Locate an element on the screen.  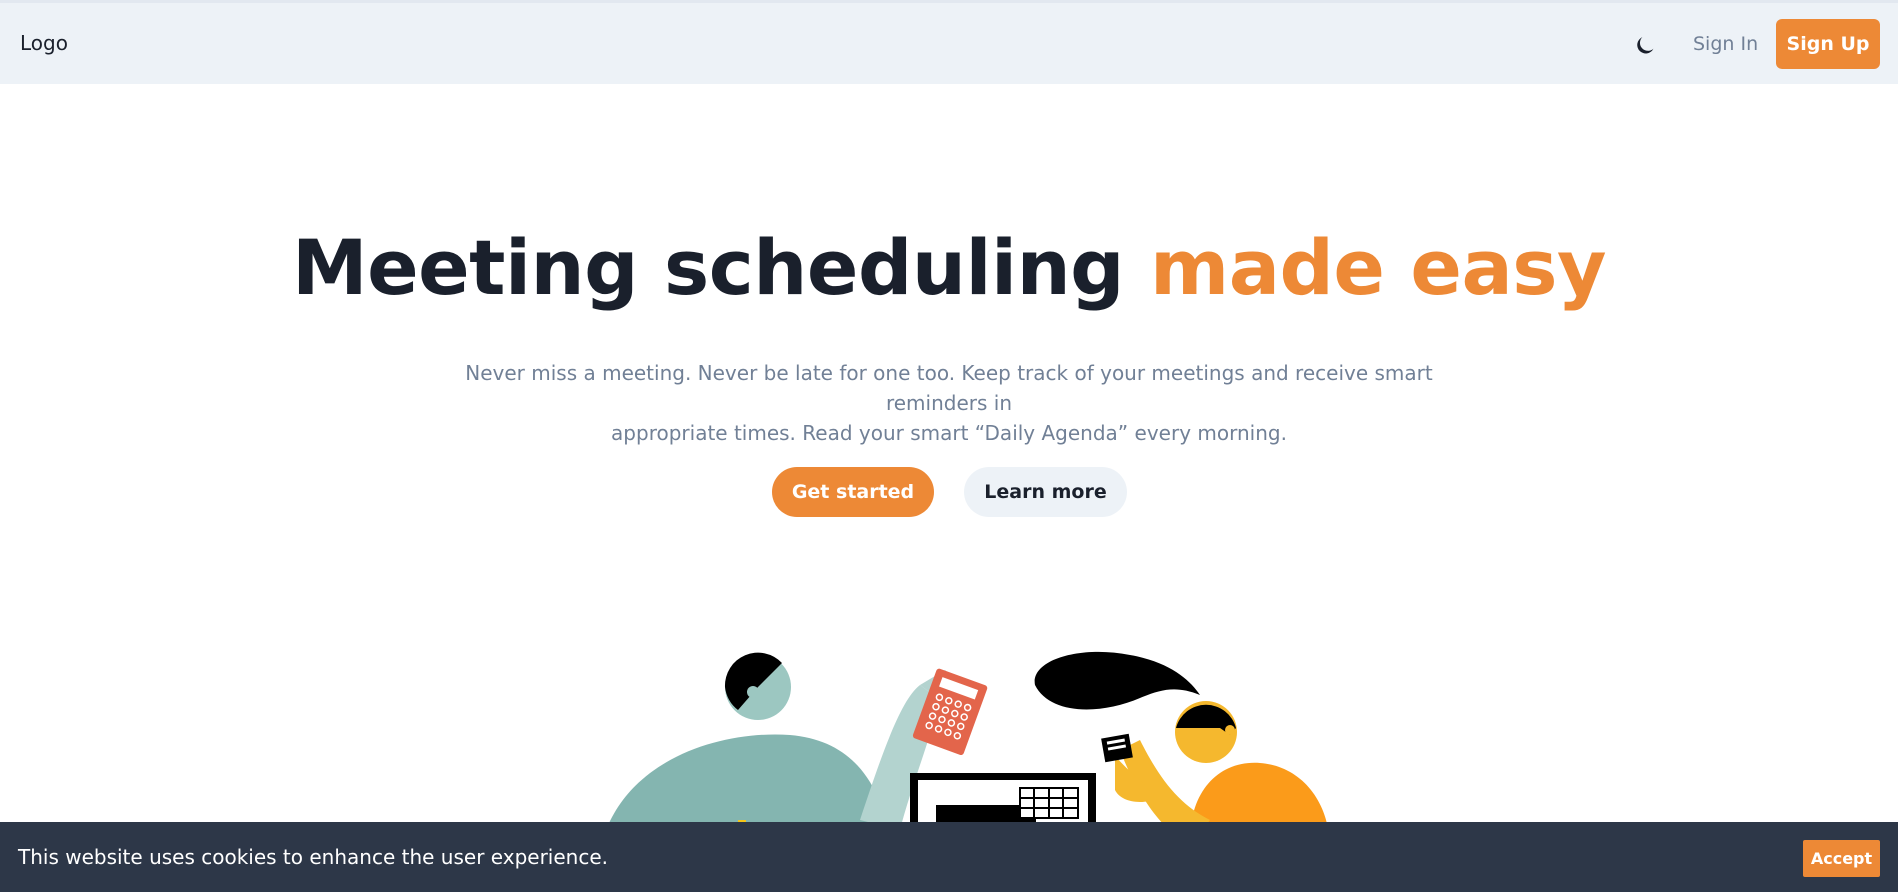
moon-icon-svg is located at coordinates (1645, 45).